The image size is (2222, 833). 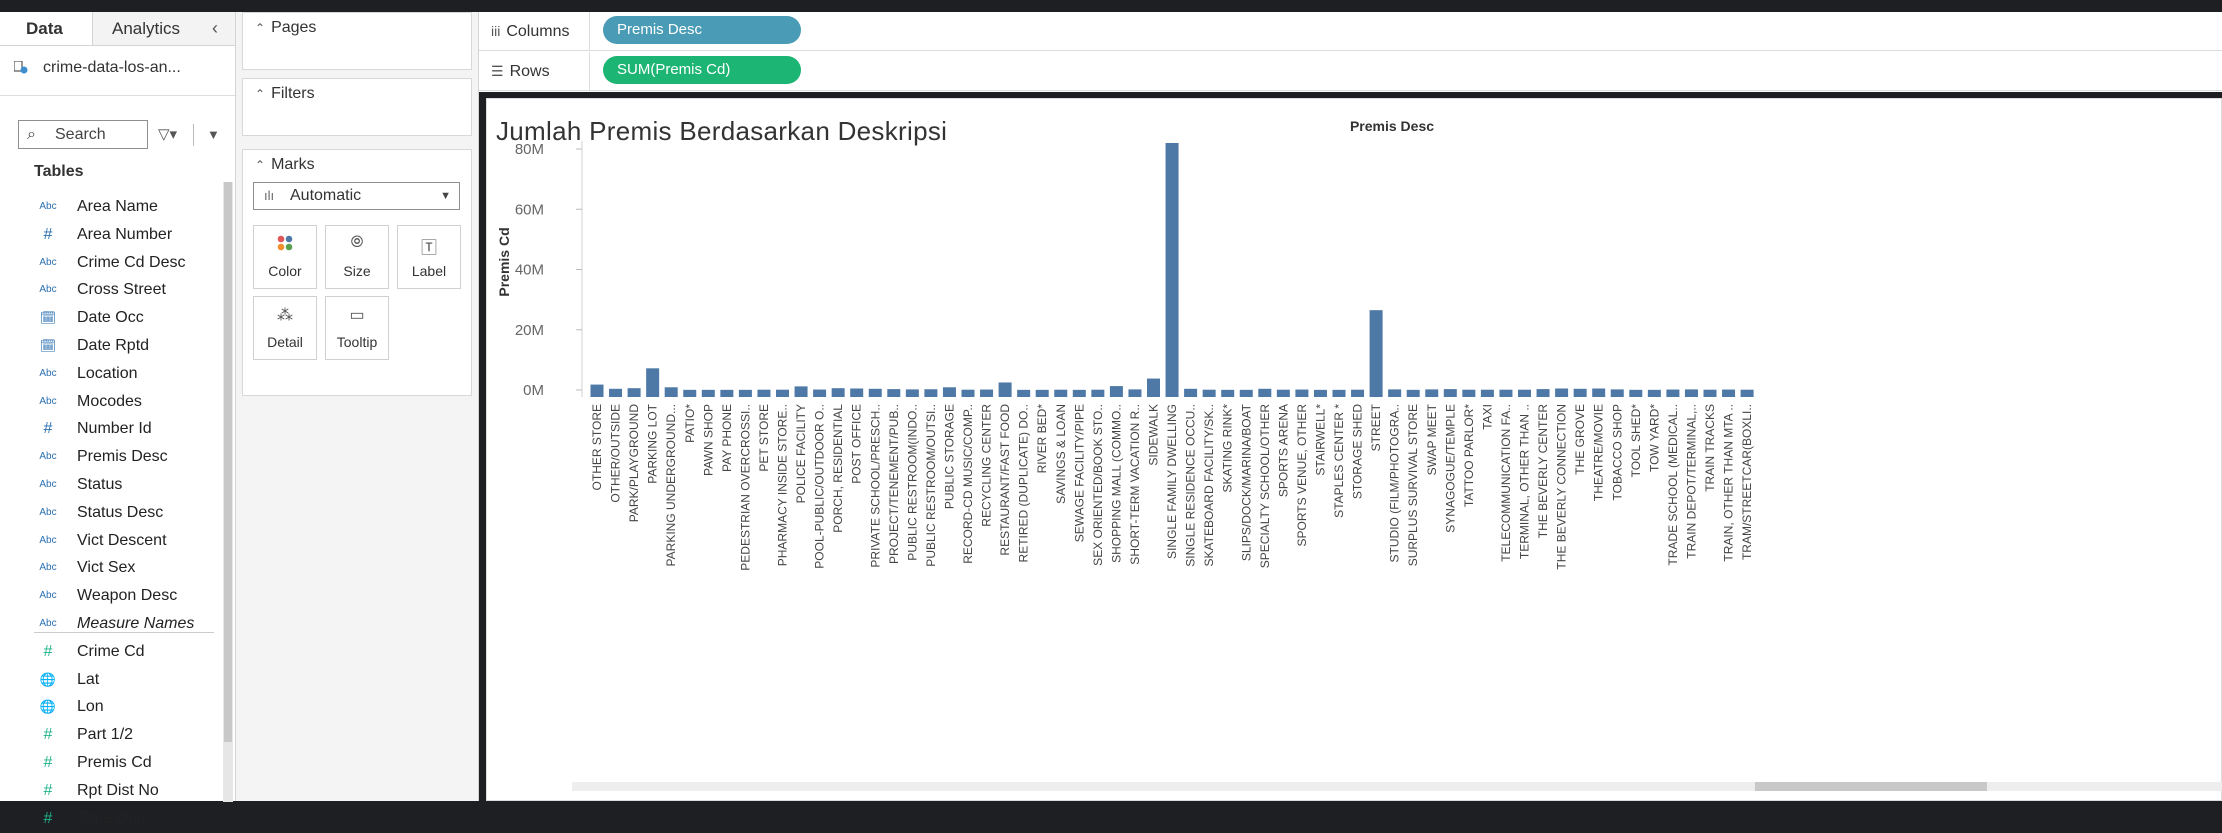 I want to click on field-item: Abc Vict Descent, so click(x=112, y=541).